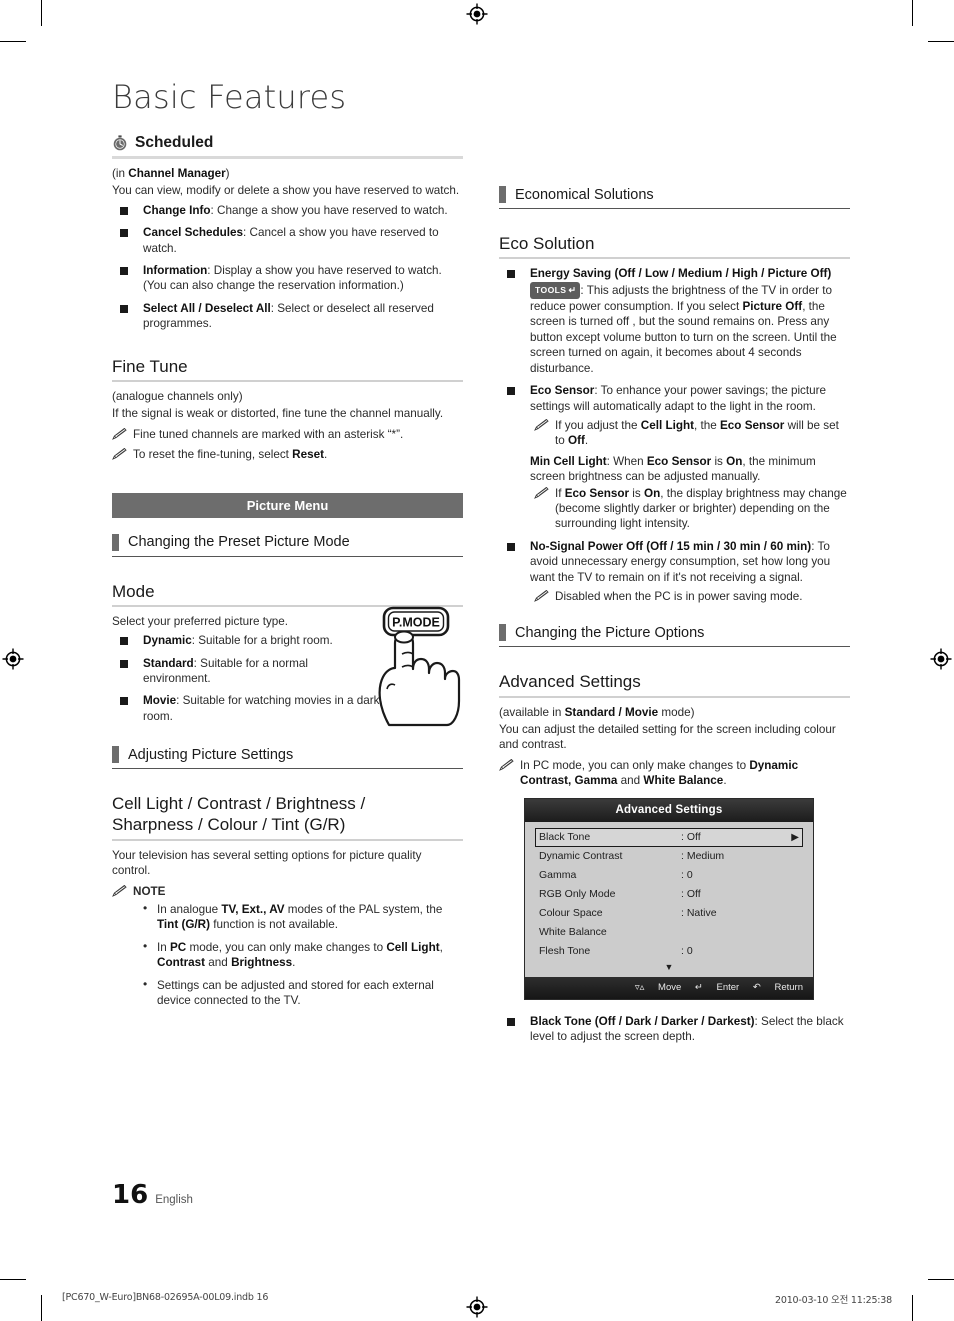 The height and width of the screenshot is (1321, 954). What do you see at coordinates (287, 891) in the screenshot?
I see `cell-light-note-head: NOTE` at bounding box center [287, 891].